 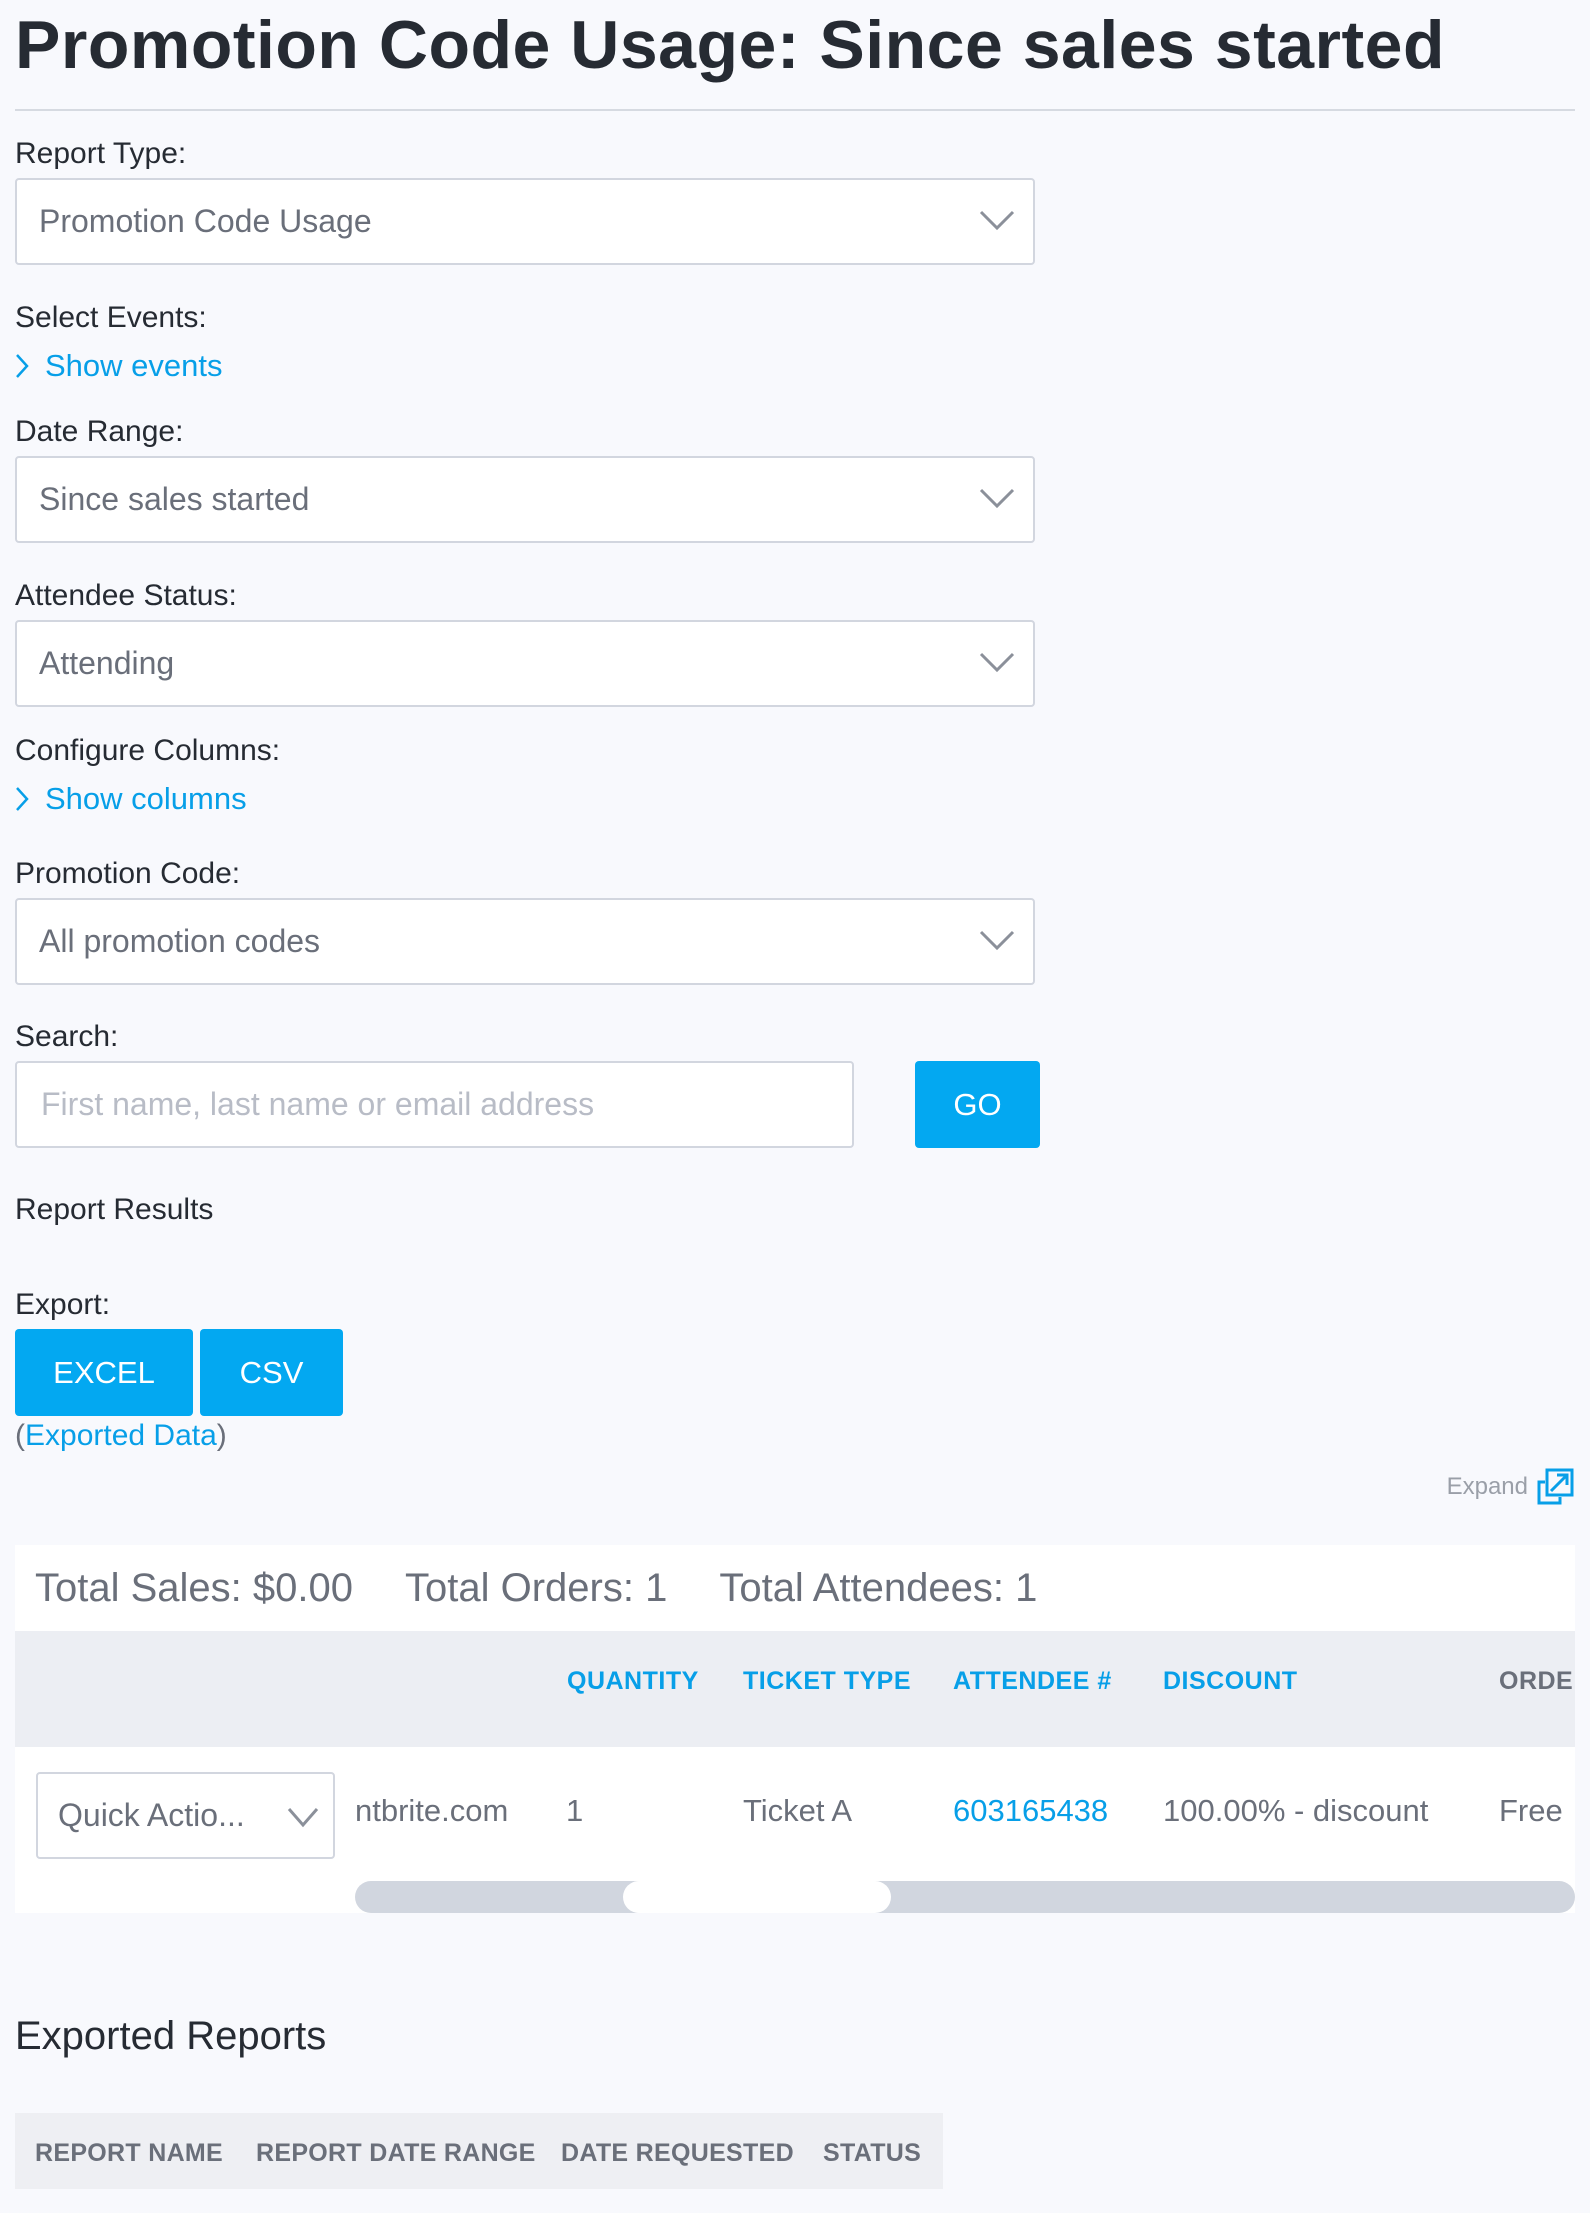 I want to click on show-events-label: Show events, so click(x=134, y=365).